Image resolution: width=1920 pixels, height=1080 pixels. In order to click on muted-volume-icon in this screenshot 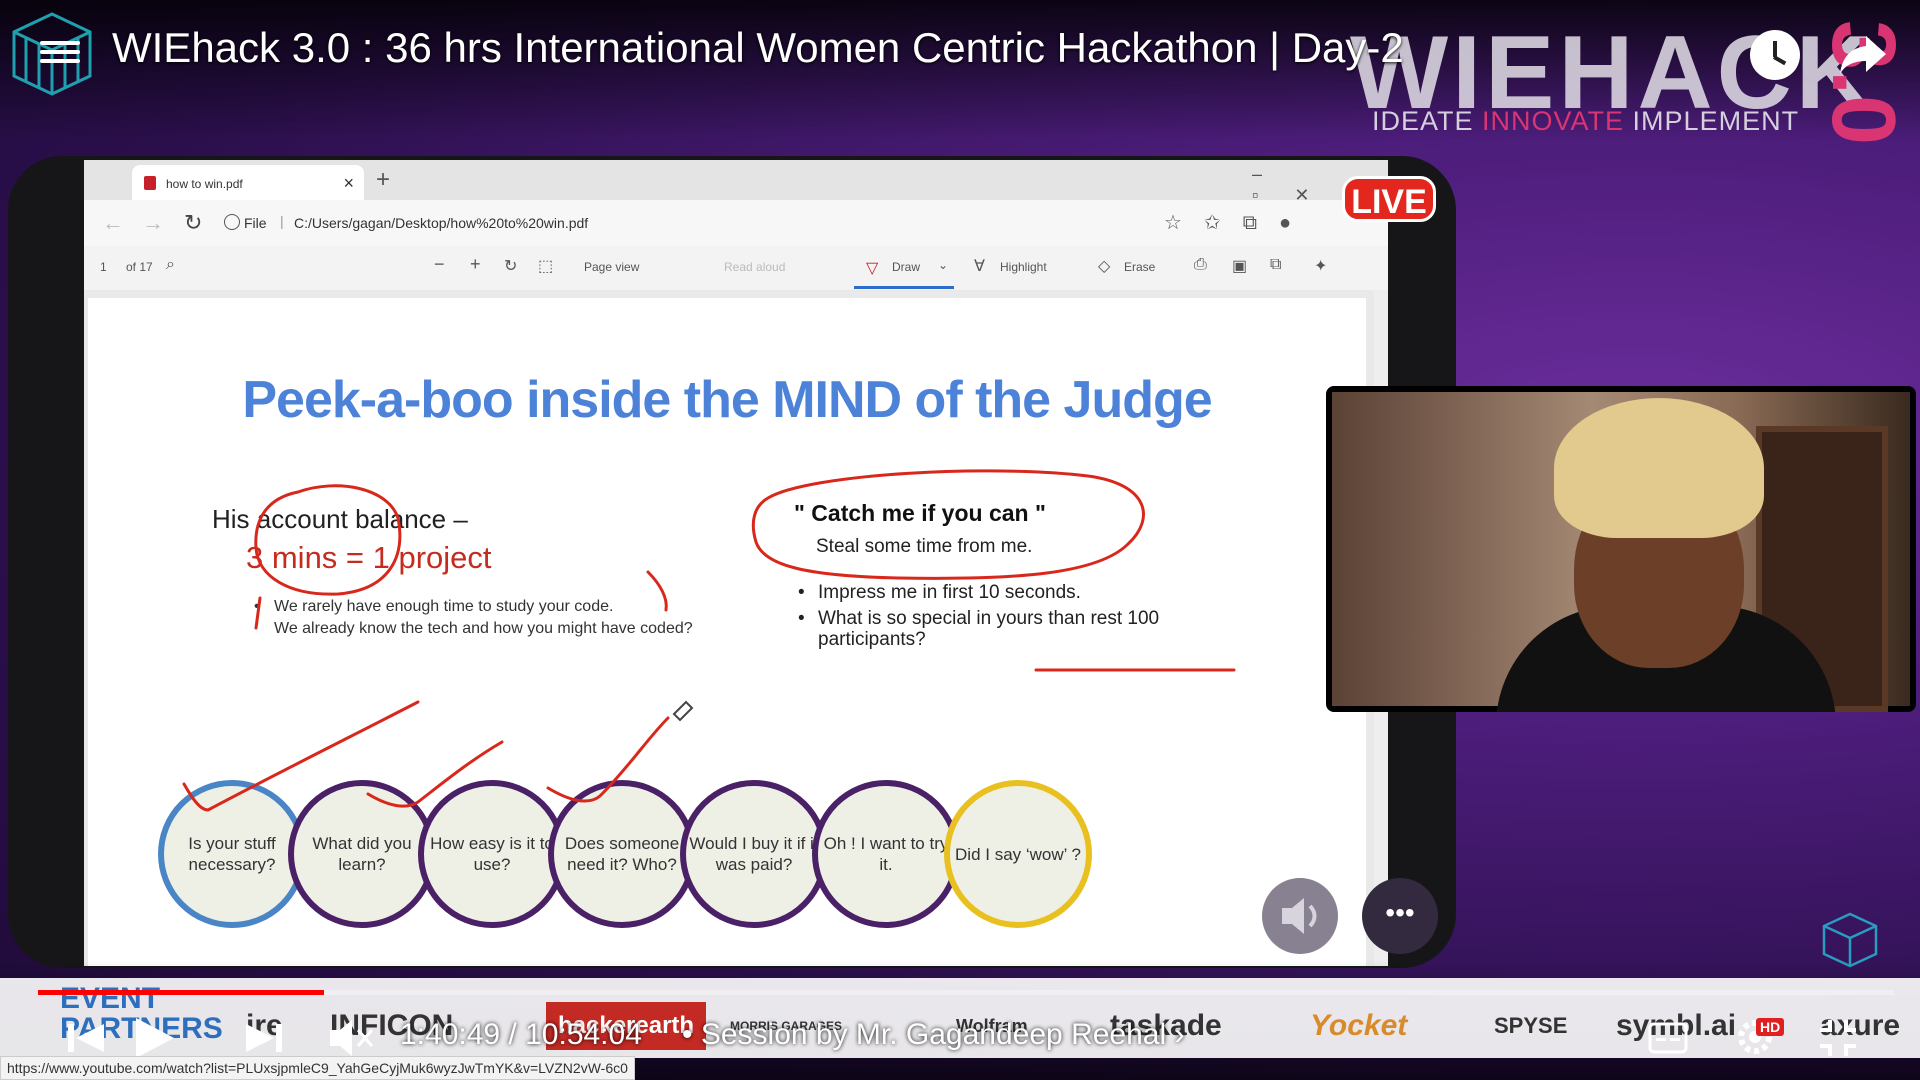, I will do `click(351, 1038)`.